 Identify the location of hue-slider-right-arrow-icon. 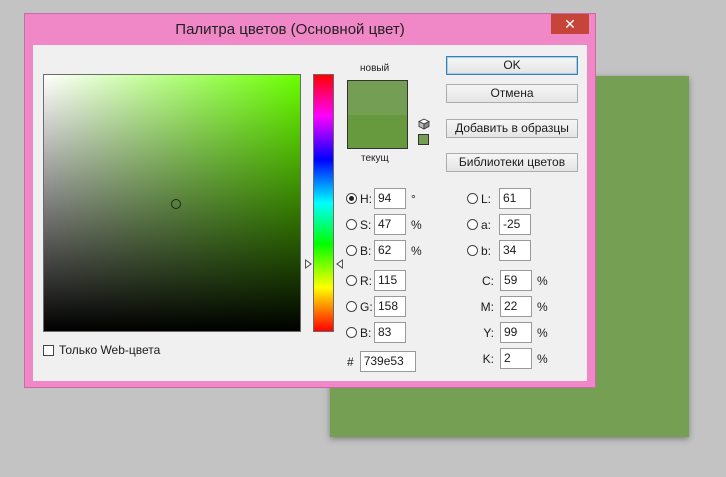
(339, 264).